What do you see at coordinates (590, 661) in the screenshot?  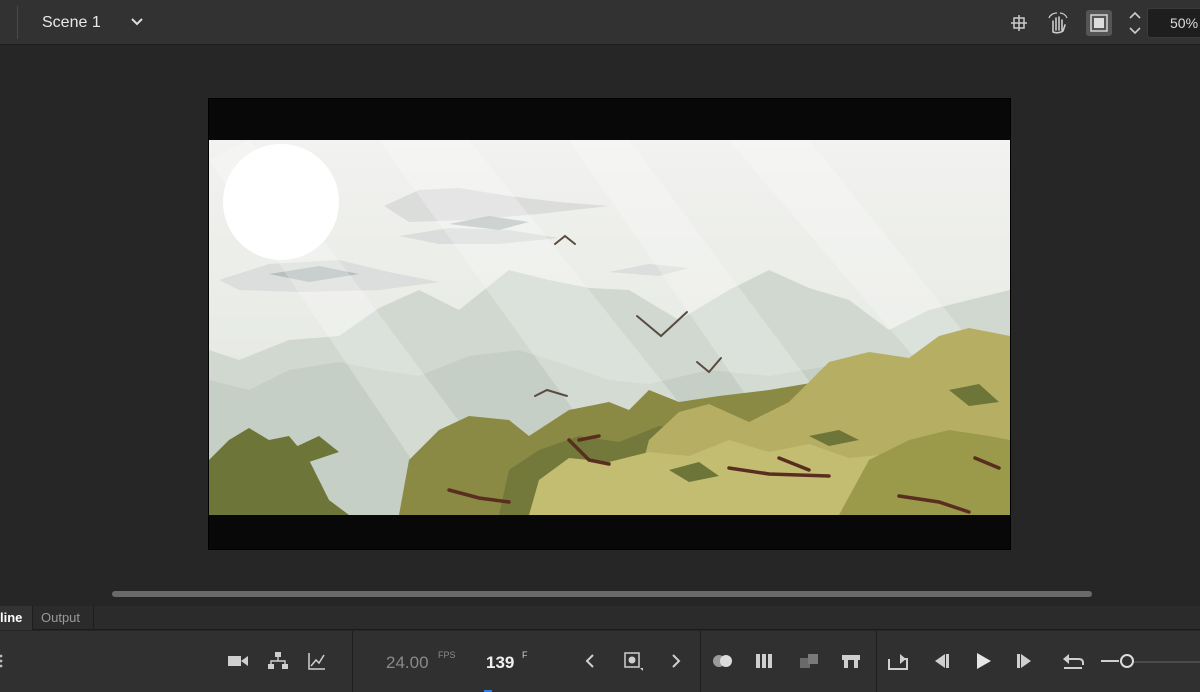 I see `previous-keyframe-icon` at bounding box center [590, 661].